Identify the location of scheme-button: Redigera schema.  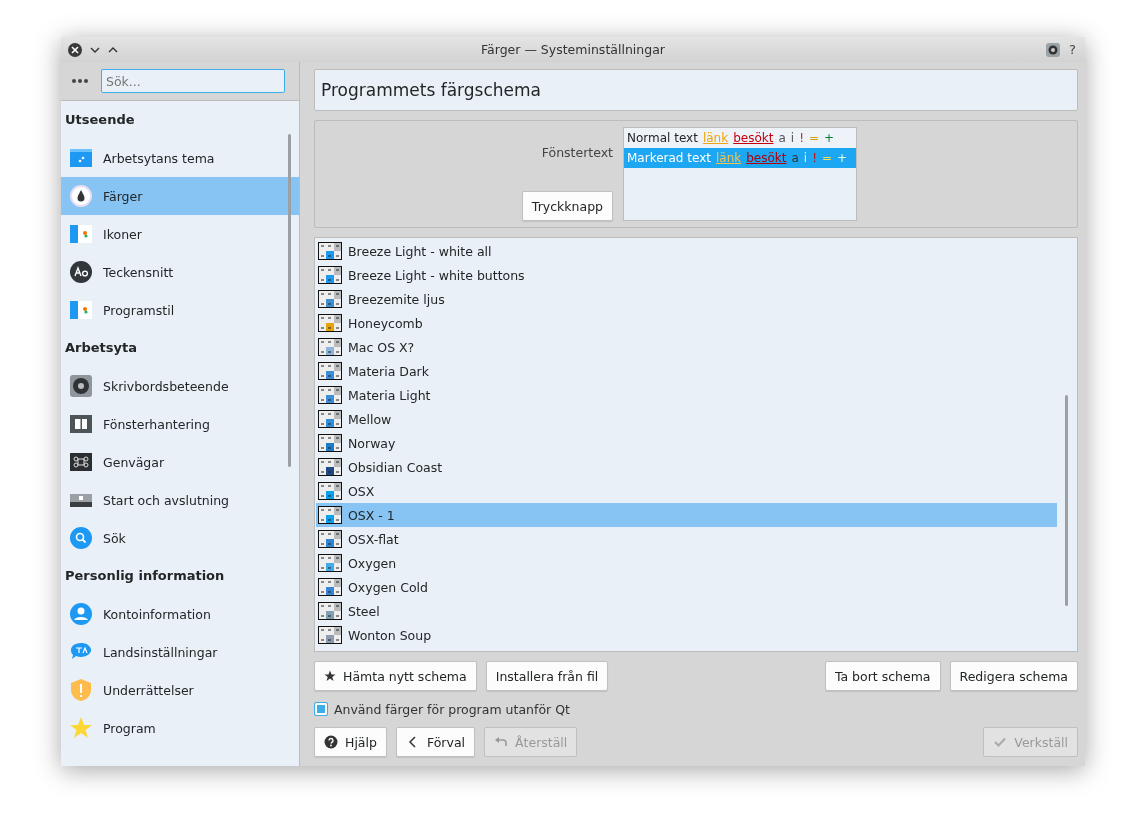
(1013, 676).